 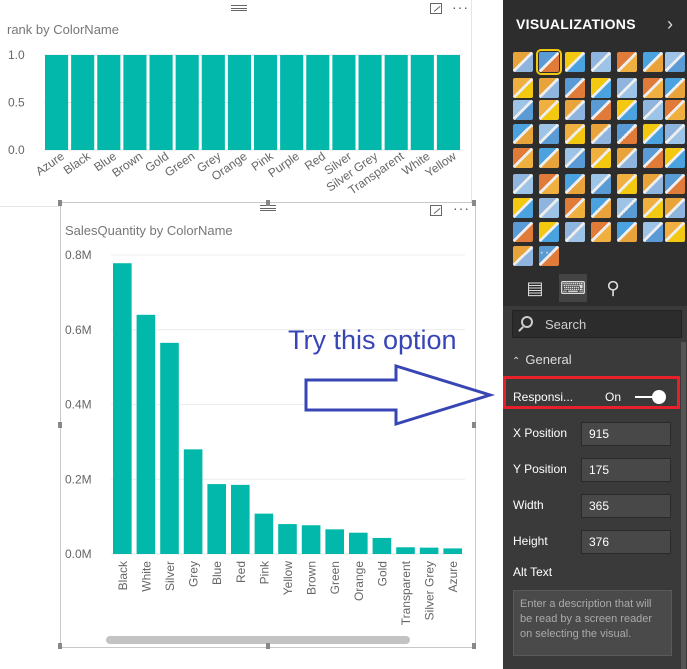 What do you see at coordinates (601, 158) in the screenshot?
I see `visual-type-32-icon` at bounding box center [601, 158].